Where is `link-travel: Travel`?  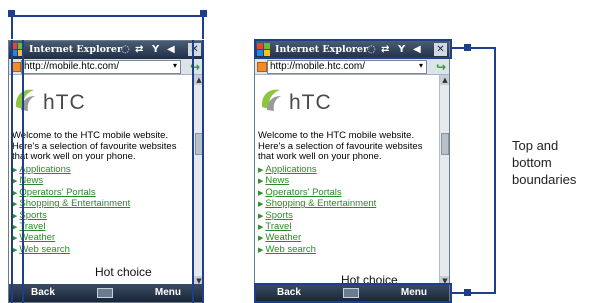
link-travel: Travel is located at coordinates (278, 226).